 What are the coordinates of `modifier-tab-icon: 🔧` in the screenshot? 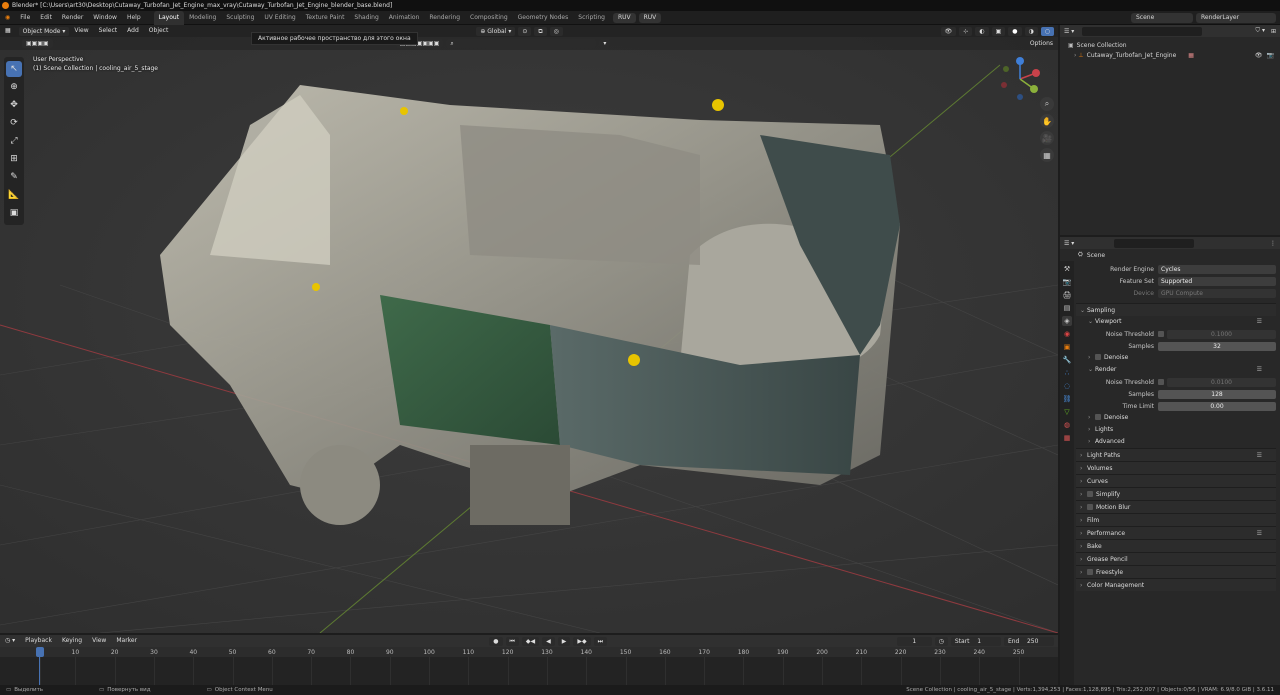 It's located at (1067, 360).